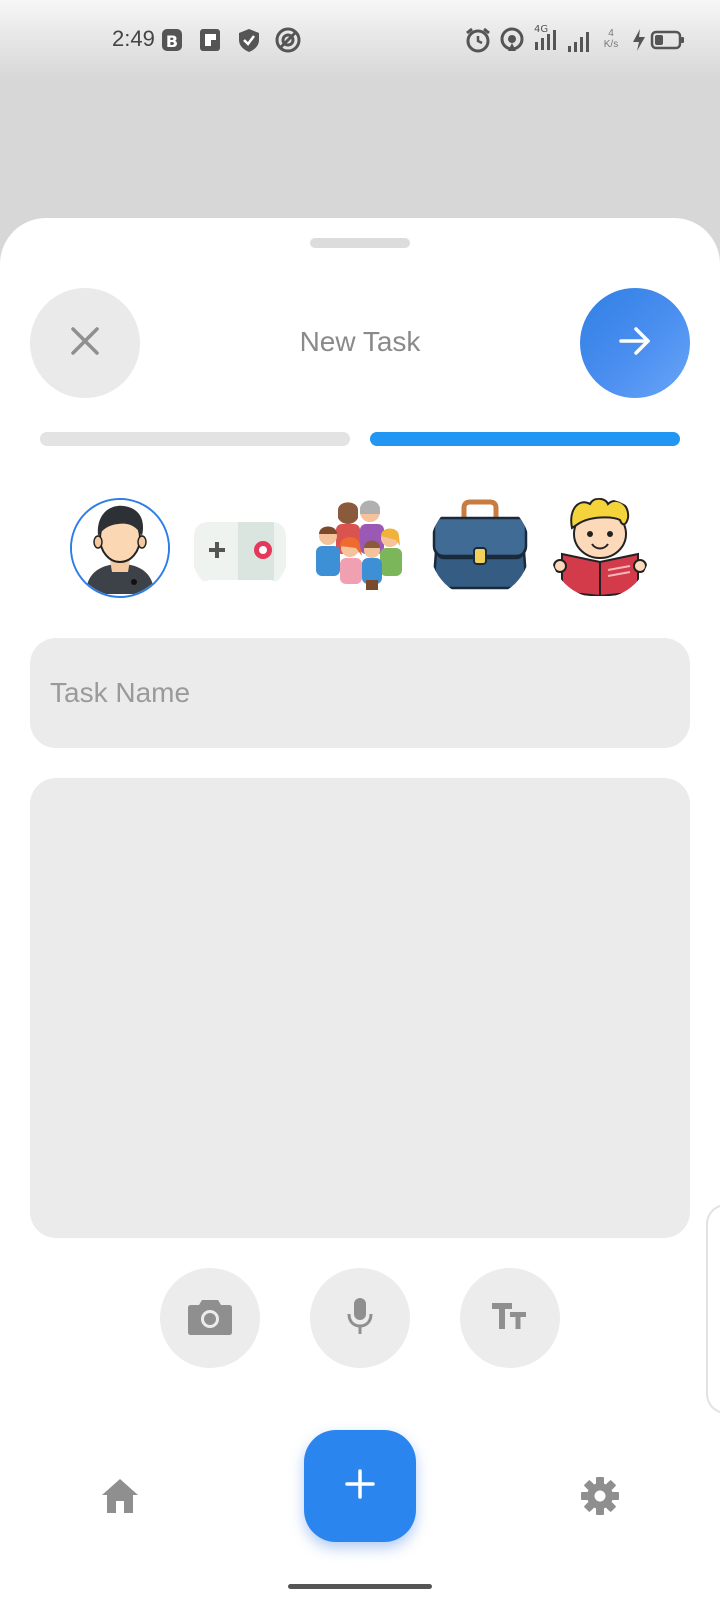 The height and width of the screenshot is (1600, 720). What do you see at coordinates (288, 40) in the screenshot?
I see `blocked-icon` at bounding box center [288, 40].